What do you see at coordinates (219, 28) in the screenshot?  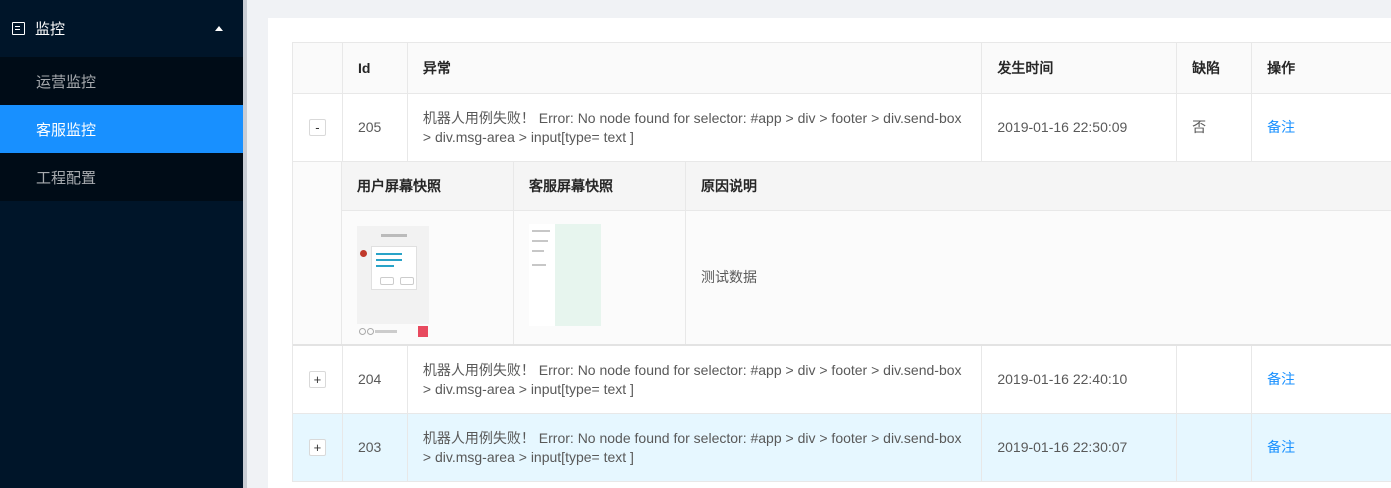 I see `chevron-up-icon` at bounding box center [219, 28].